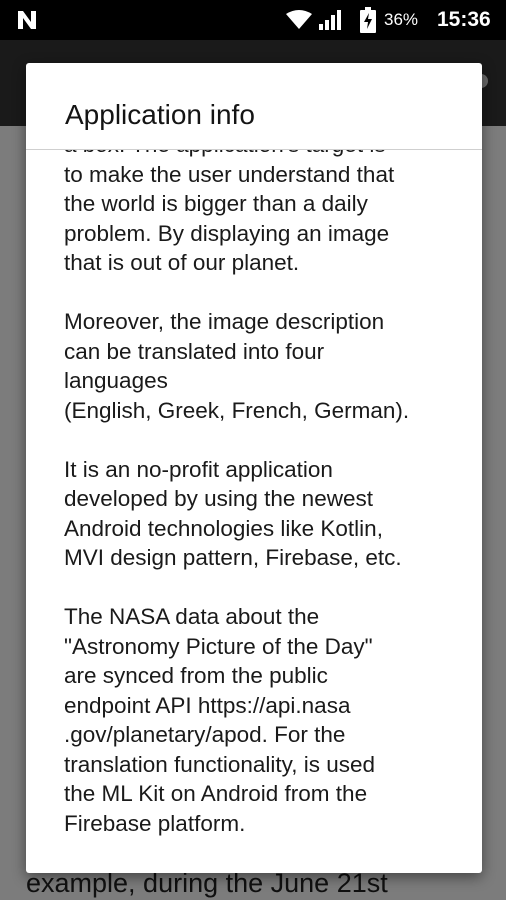 This screenshot has width=506, height=900. What do you see at coordinates (330, 20) in the screenshot?
I see `signal-icon` at bounding box center [330, 20].